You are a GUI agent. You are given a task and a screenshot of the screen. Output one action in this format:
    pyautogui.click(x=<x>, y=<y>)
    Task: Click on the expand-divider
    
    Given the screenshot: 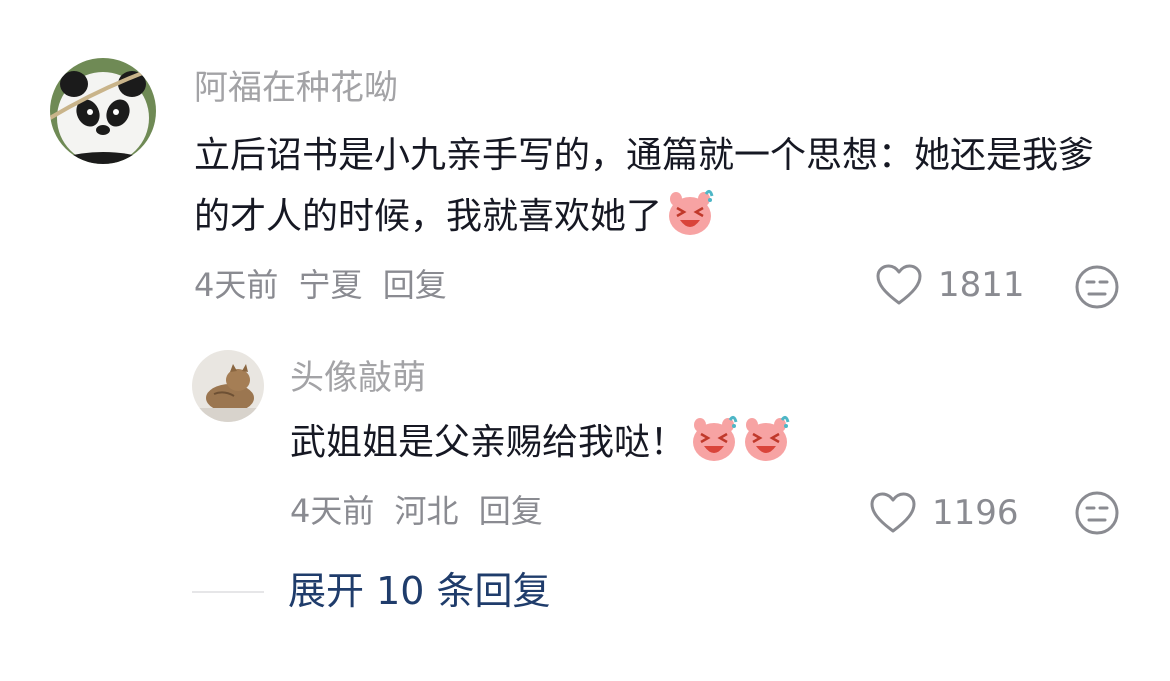 What is the action you would take?
    pyautogui.click(x=228, y=592)
    